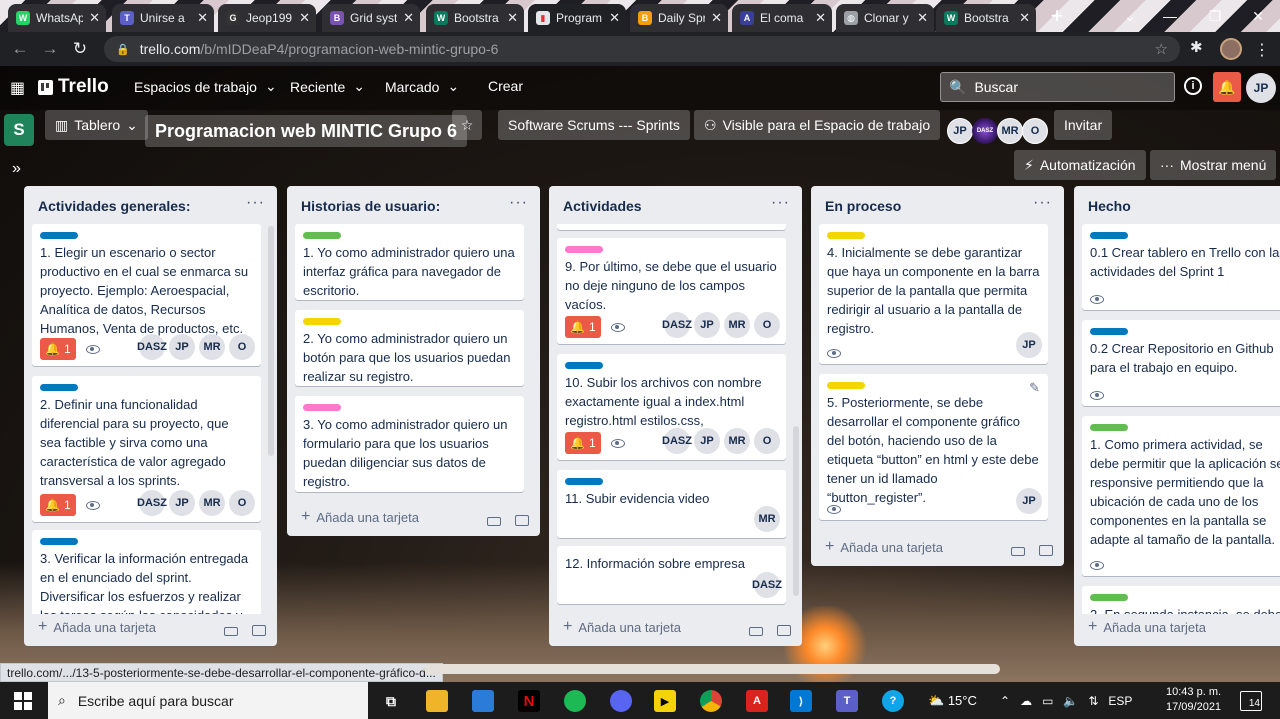  What do you see at coordinates (80, 49) in the screenshot?
I see `reload-icon: ↻` at bounding box center [80, 49].